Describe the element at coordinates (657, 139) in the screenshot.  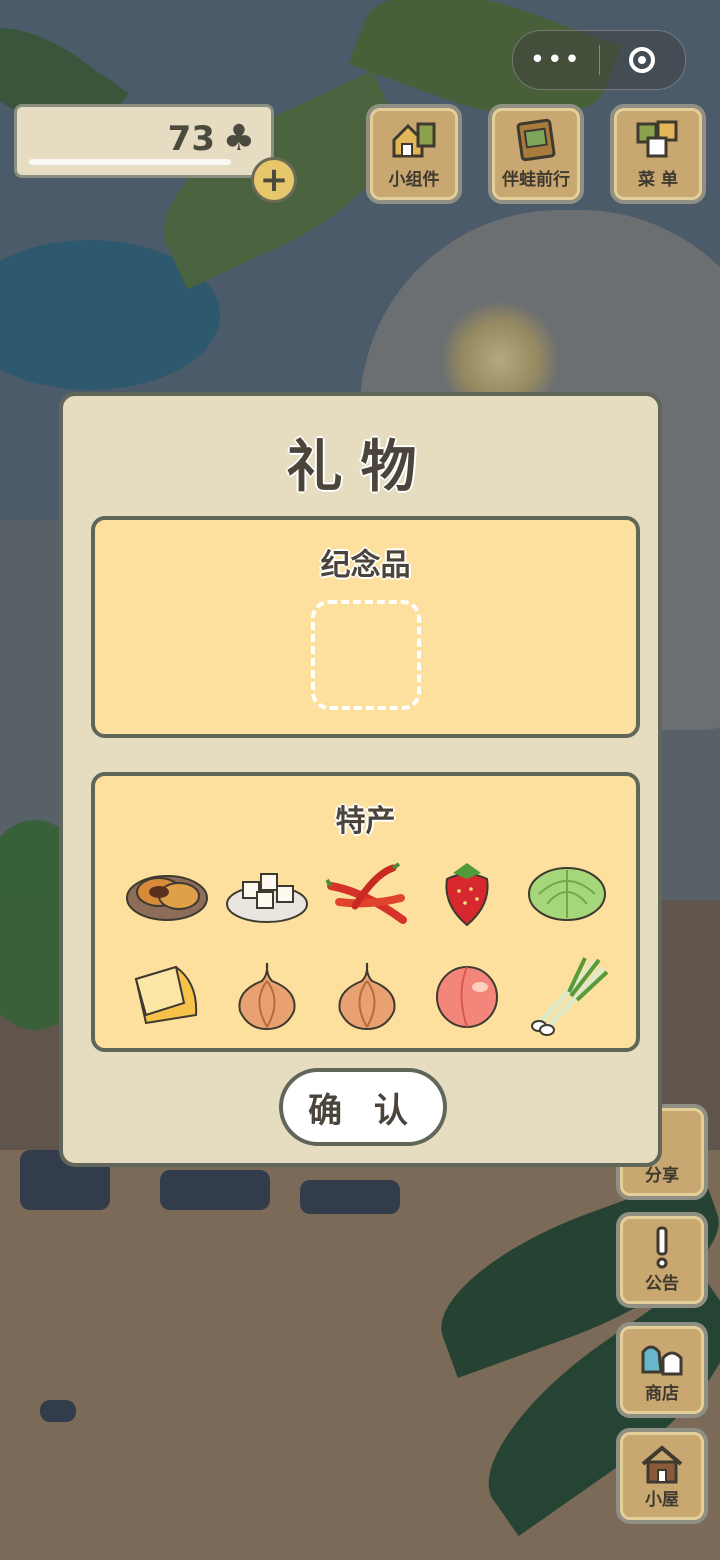
I see `menu-cards-icon` at that location.